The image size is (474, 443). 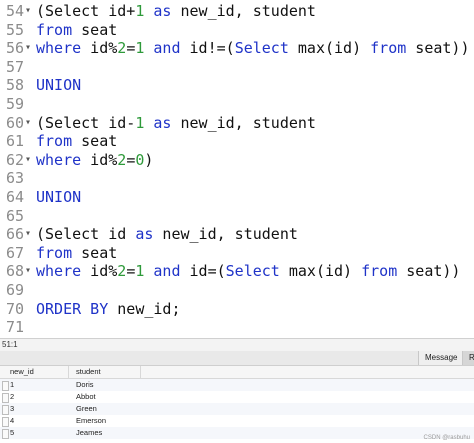 I want to click on table-row: 2 Abbot, so click(x=237, y=397).